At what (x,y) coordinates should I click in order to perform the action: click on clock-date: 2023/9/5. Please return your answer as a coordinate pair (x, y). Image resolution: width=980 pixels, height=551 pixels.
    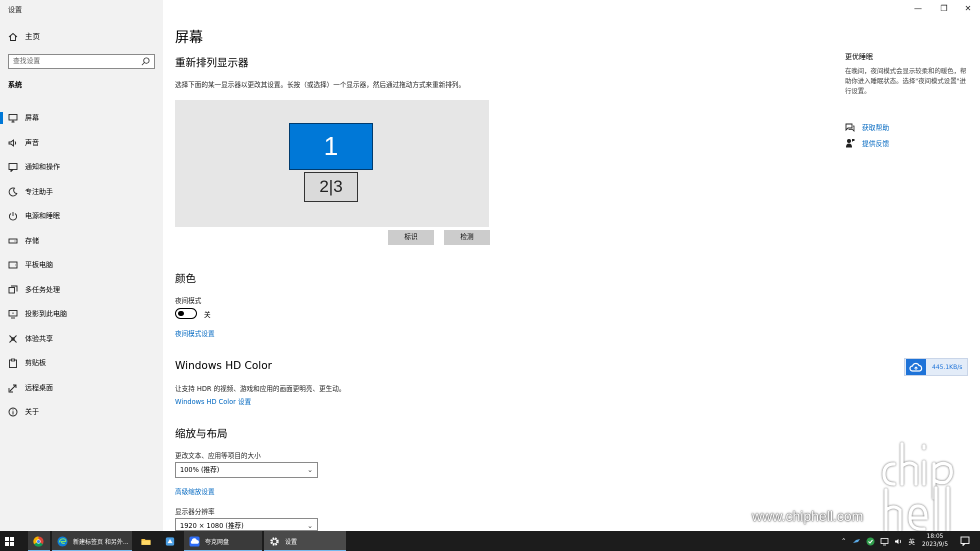
    Looking at the image, I should click on (935, 545).